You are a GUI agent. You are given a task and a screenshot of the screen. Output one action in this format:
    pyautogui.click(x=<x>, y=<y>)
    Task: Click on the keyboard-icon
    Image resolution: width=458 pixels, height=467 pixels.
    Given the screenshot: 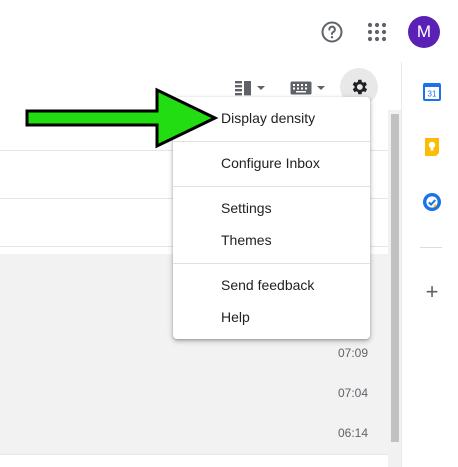 What is the action you would take?
    pyautogui.click(x=301, y=88)
    